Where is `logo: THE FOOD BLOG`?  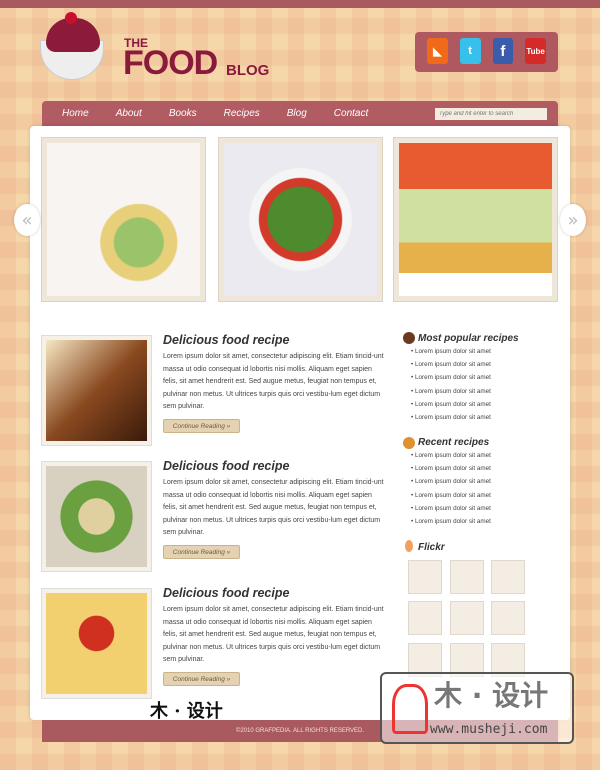 logo: THE FOOD BLOG is located at coordinates (165, 52).